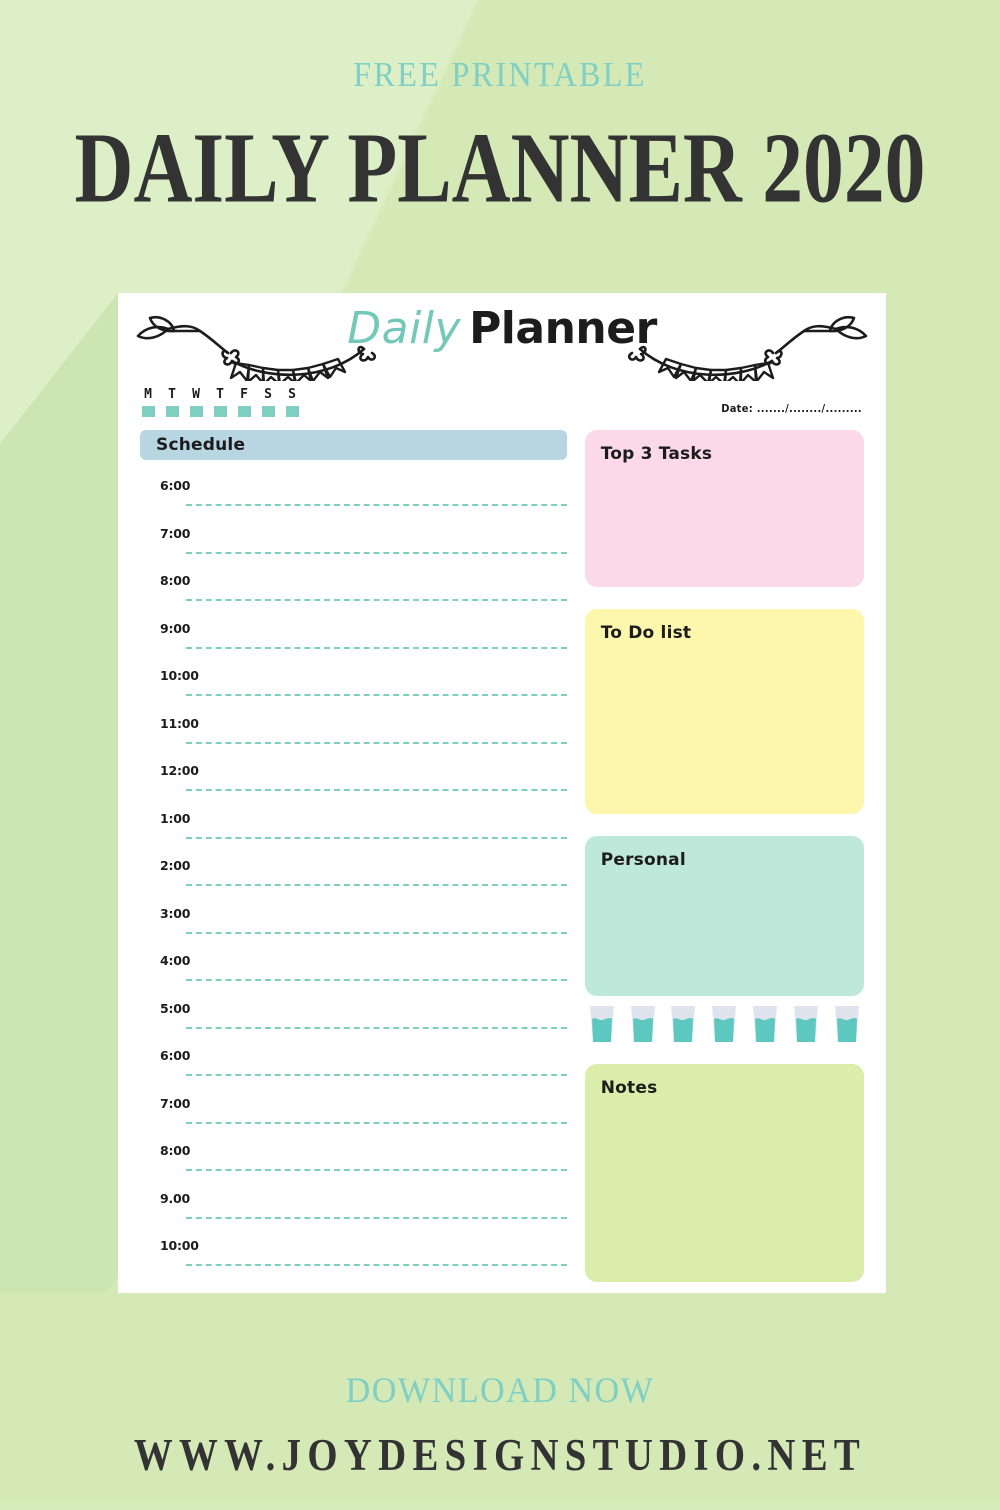 This screenshot has width=1000, height=1510. I want to click on weekday-saturday: S, so click(268, 402).